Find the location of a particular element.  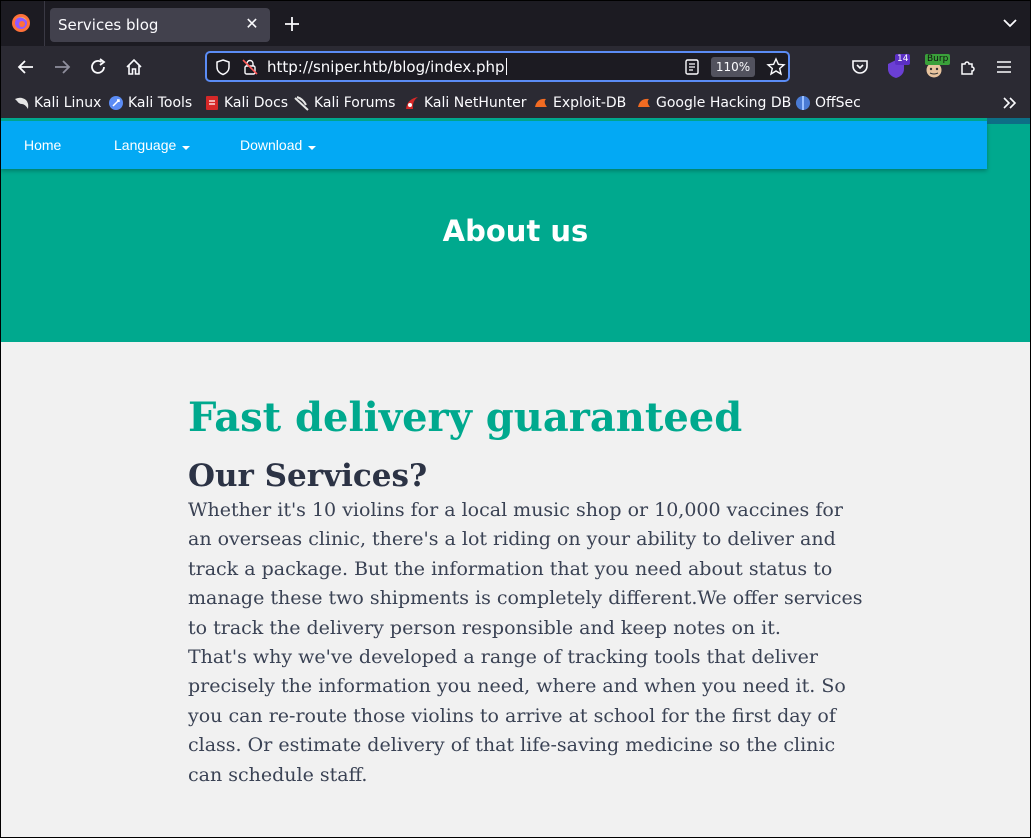

nav-home-link: Home is located at coordinates (42, 145).